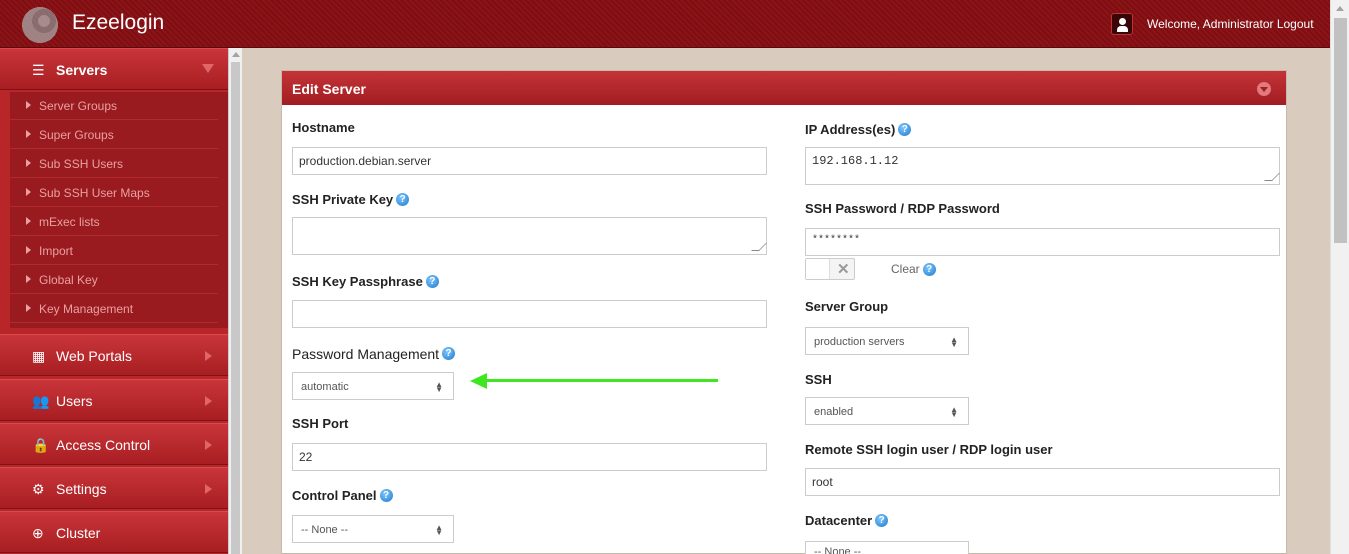 The width and height of the screenshot is (1349, 554). What do you see at coordinates (905, 269) in the screenshot?
I see `label-text: Clear` at bounding box center [905, 269].